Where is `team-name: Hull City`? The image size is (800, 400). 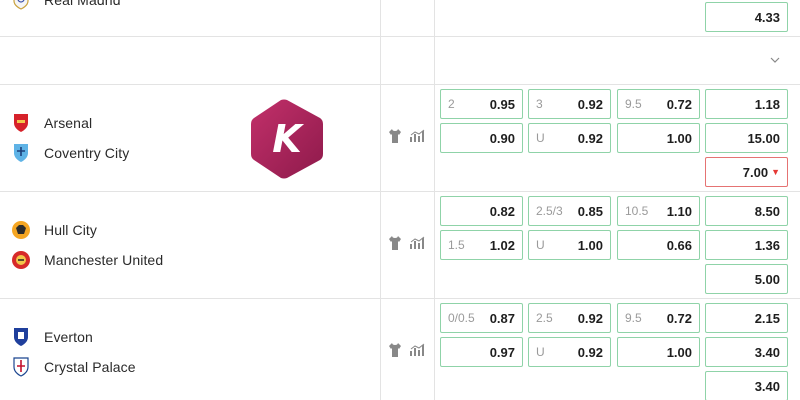
team-name: Hull City is located at coordinates (71, 230).